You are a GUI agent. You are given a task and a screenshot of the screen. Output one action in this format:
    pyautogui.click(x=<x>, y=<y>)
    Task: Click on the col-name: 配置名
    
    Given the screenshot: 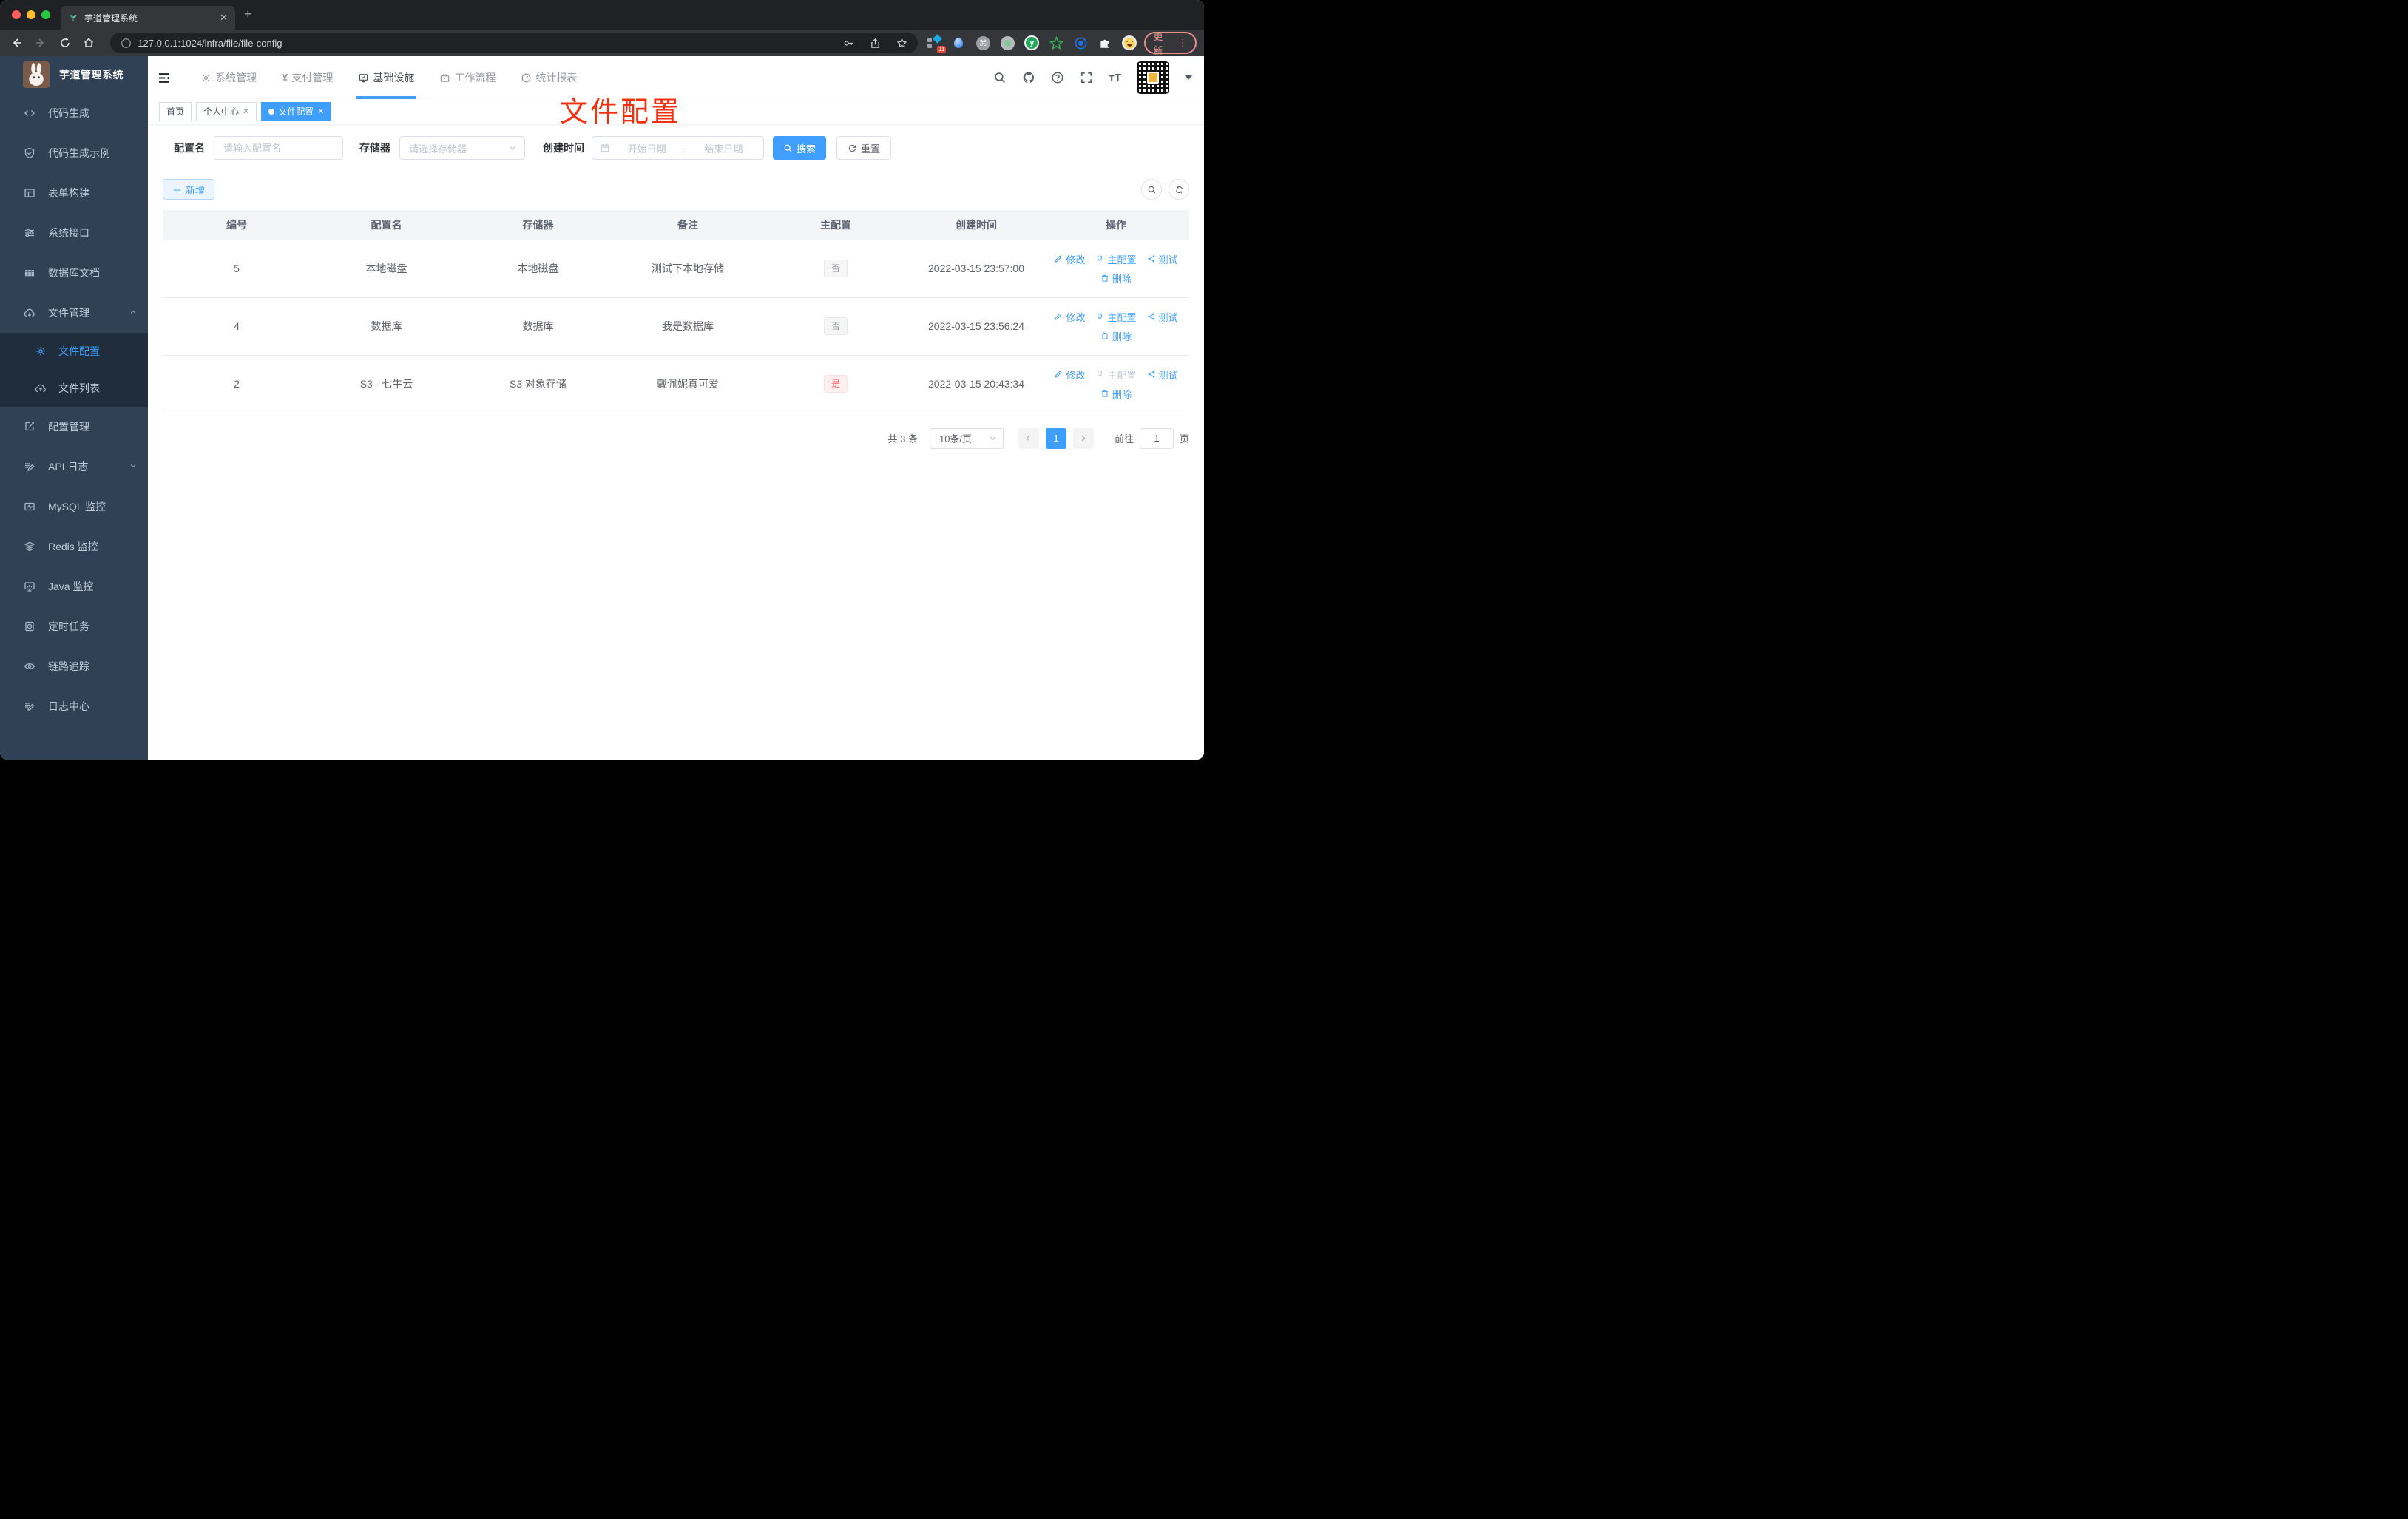 What is the action you would take?
    pyautogui.click(x=387, y=225)
    